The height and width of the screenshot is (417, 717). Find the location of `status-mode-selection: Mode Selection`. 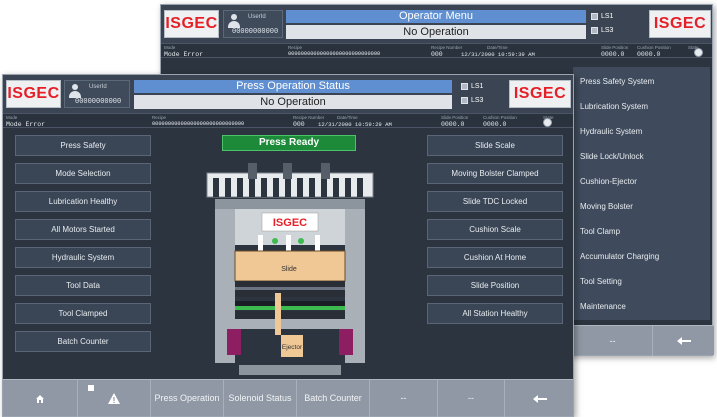

status-mode-selection: Mode Selection is located at coordinates (83, 173).